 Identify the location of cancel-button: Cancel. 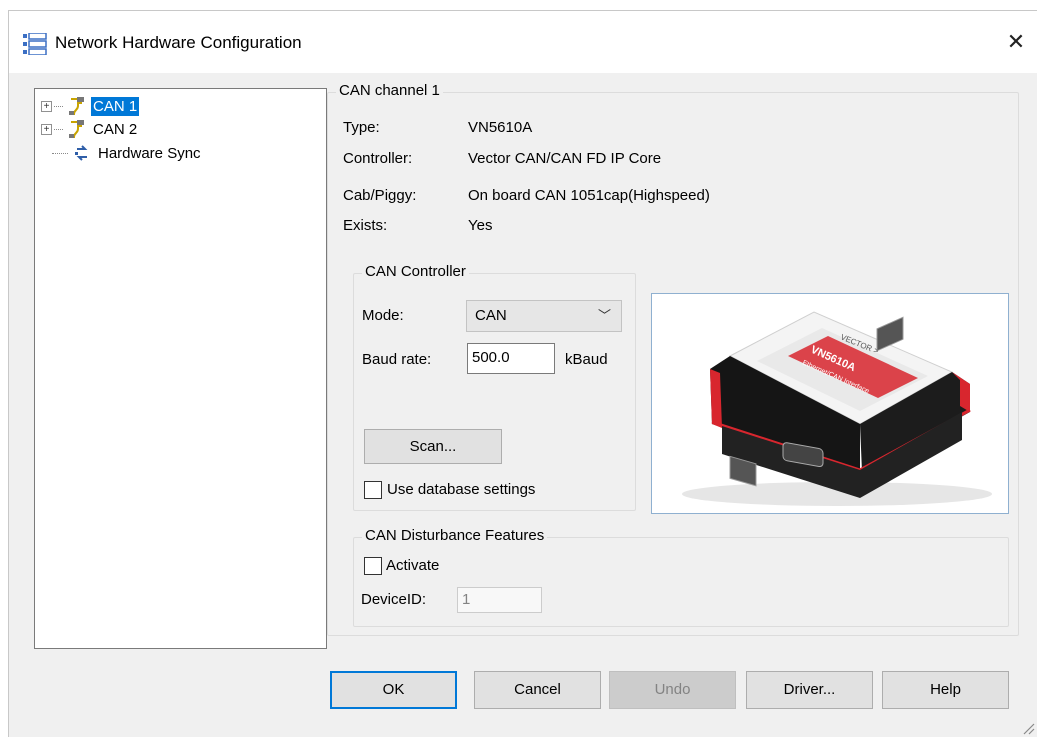
(537, 690).